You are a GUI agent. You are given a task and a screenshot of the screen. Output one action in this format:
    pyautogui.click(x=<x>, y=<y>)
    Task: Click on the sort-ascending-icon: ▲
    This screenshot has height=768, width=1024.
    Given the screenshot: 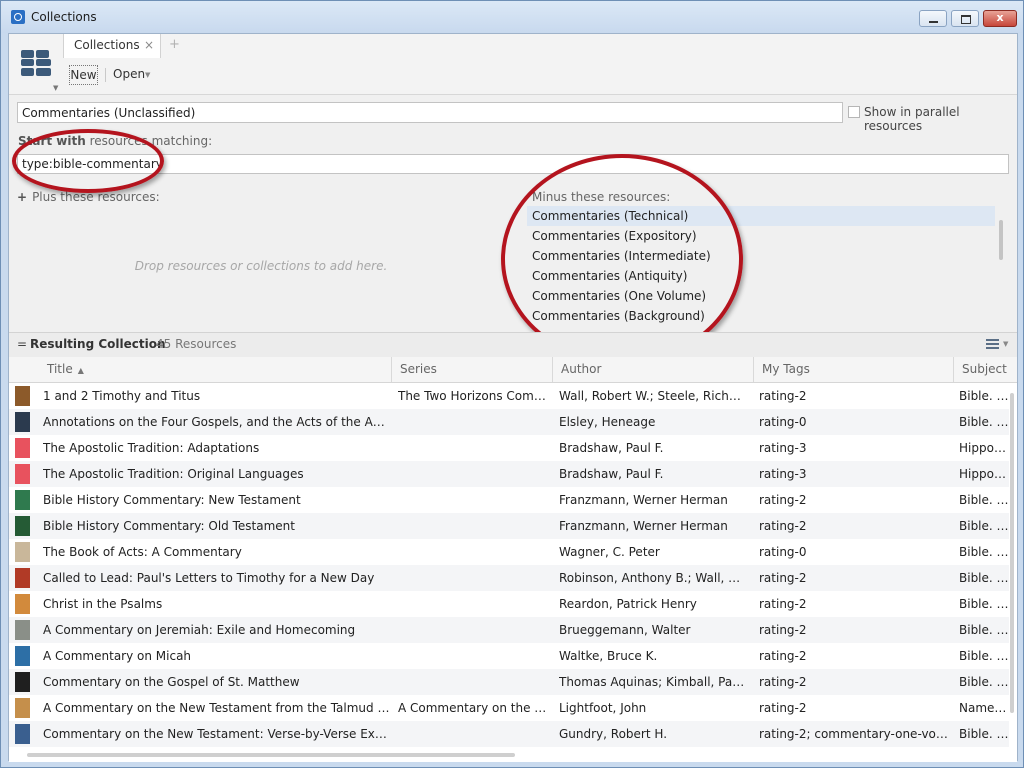 What is the action you would take?
    pyautogui.click(x=80, y=370)
    